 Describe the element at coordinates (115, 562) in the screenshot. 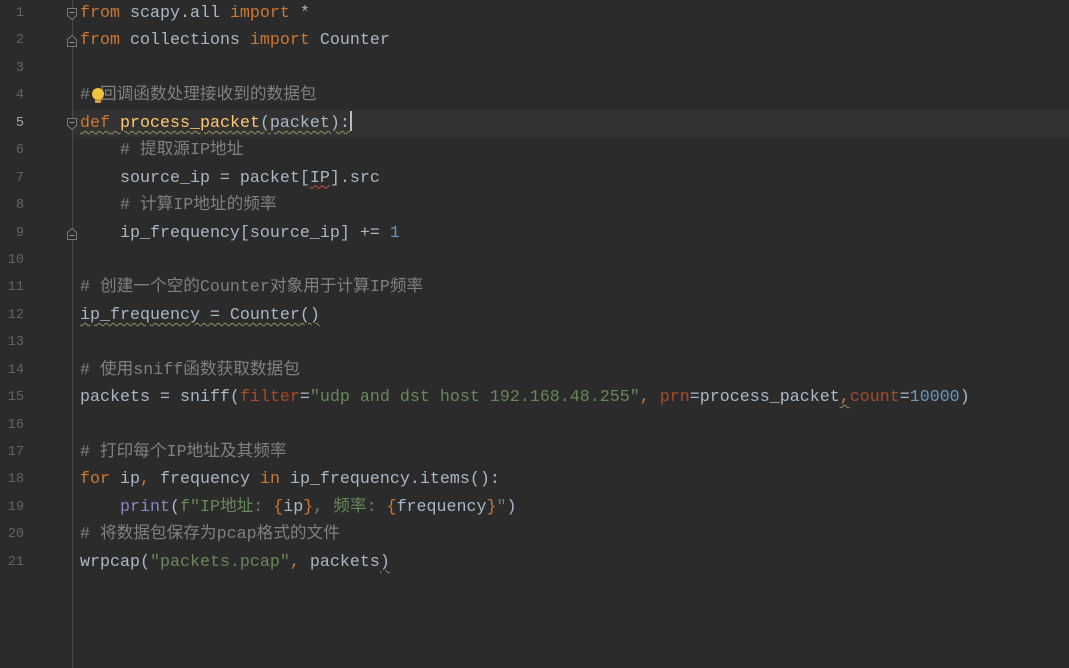

I see `plain-token: wrpcap(` at that location.